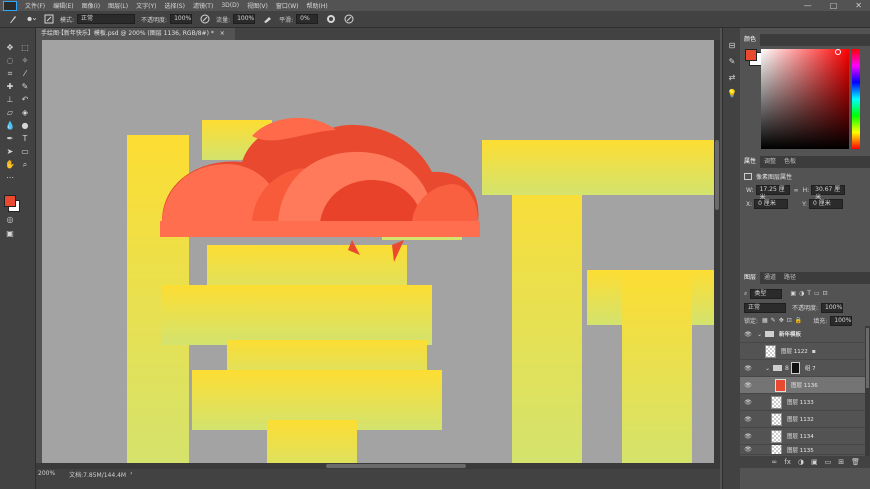 The width and height of the screenshot is (870, 489). What do you see at coordinates (841, 320) in the screenshot?
I see `fill-input: 100%` at bounding box center [841, 320].